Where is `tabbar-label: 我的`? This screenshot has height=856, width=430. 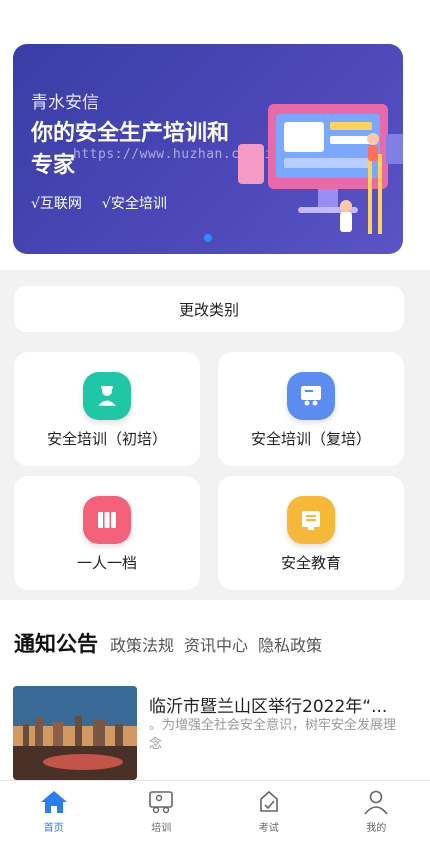
tabbar-label: 我的 is located at coordinates (376, 828).